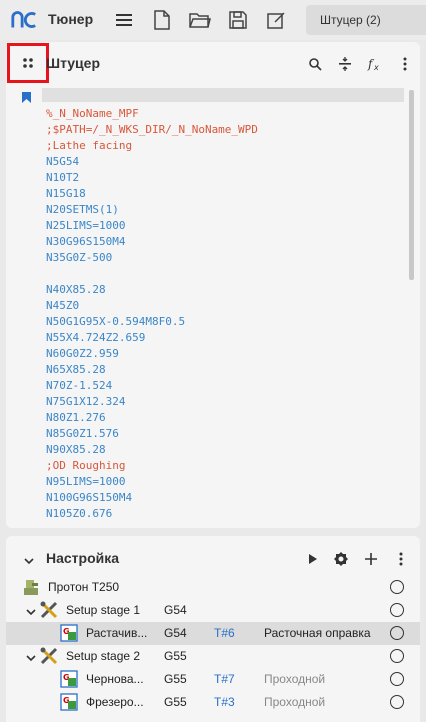  What do you see at coordinates (411, 185) in the screenshot?
I see `editor-scrollbar` at bounding box center [411, 185].